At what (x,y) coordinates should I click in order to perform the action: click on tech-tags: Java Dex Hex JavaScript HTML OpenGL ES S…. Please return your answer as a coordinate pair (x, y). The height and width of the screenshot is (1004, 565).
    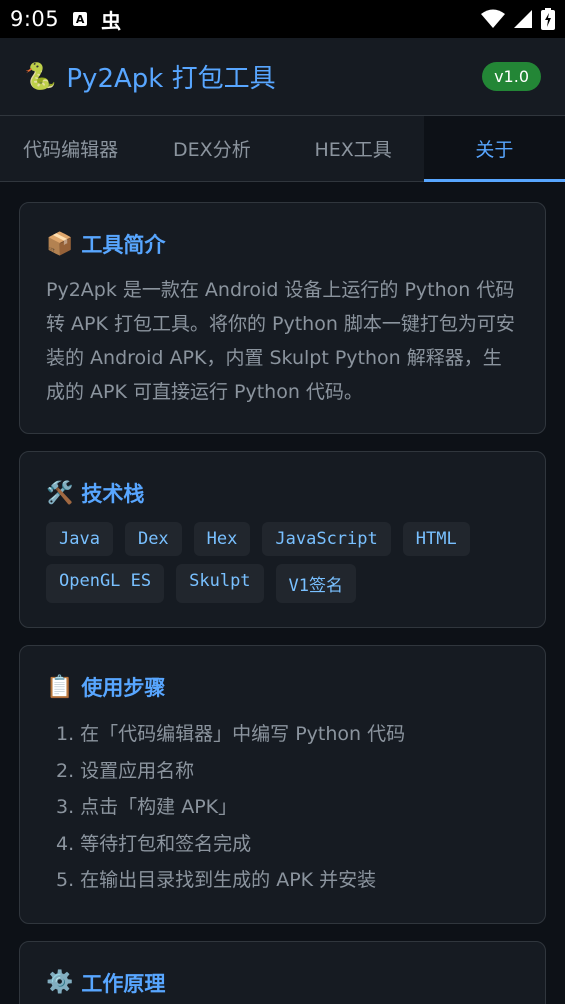
    Looking at the image, I should click on (282, 562).